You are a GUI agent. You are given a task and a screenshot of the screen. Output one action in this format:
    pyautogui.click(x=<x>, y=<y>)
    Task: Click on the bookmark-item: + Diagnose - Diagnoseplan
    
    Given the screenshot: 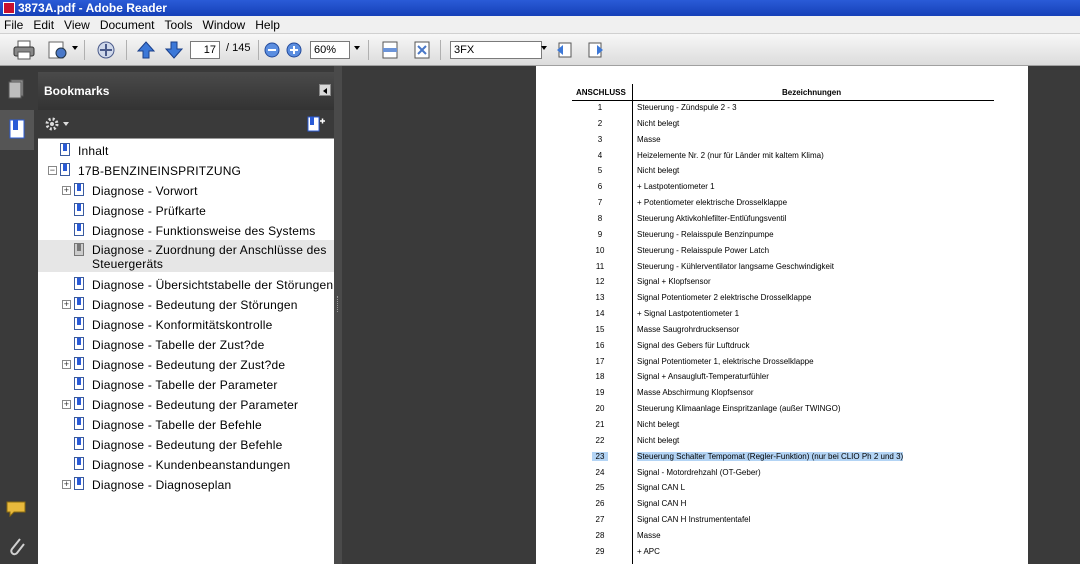 What is the action you would take?
    pyautogui.click(x=186, y=484)
    